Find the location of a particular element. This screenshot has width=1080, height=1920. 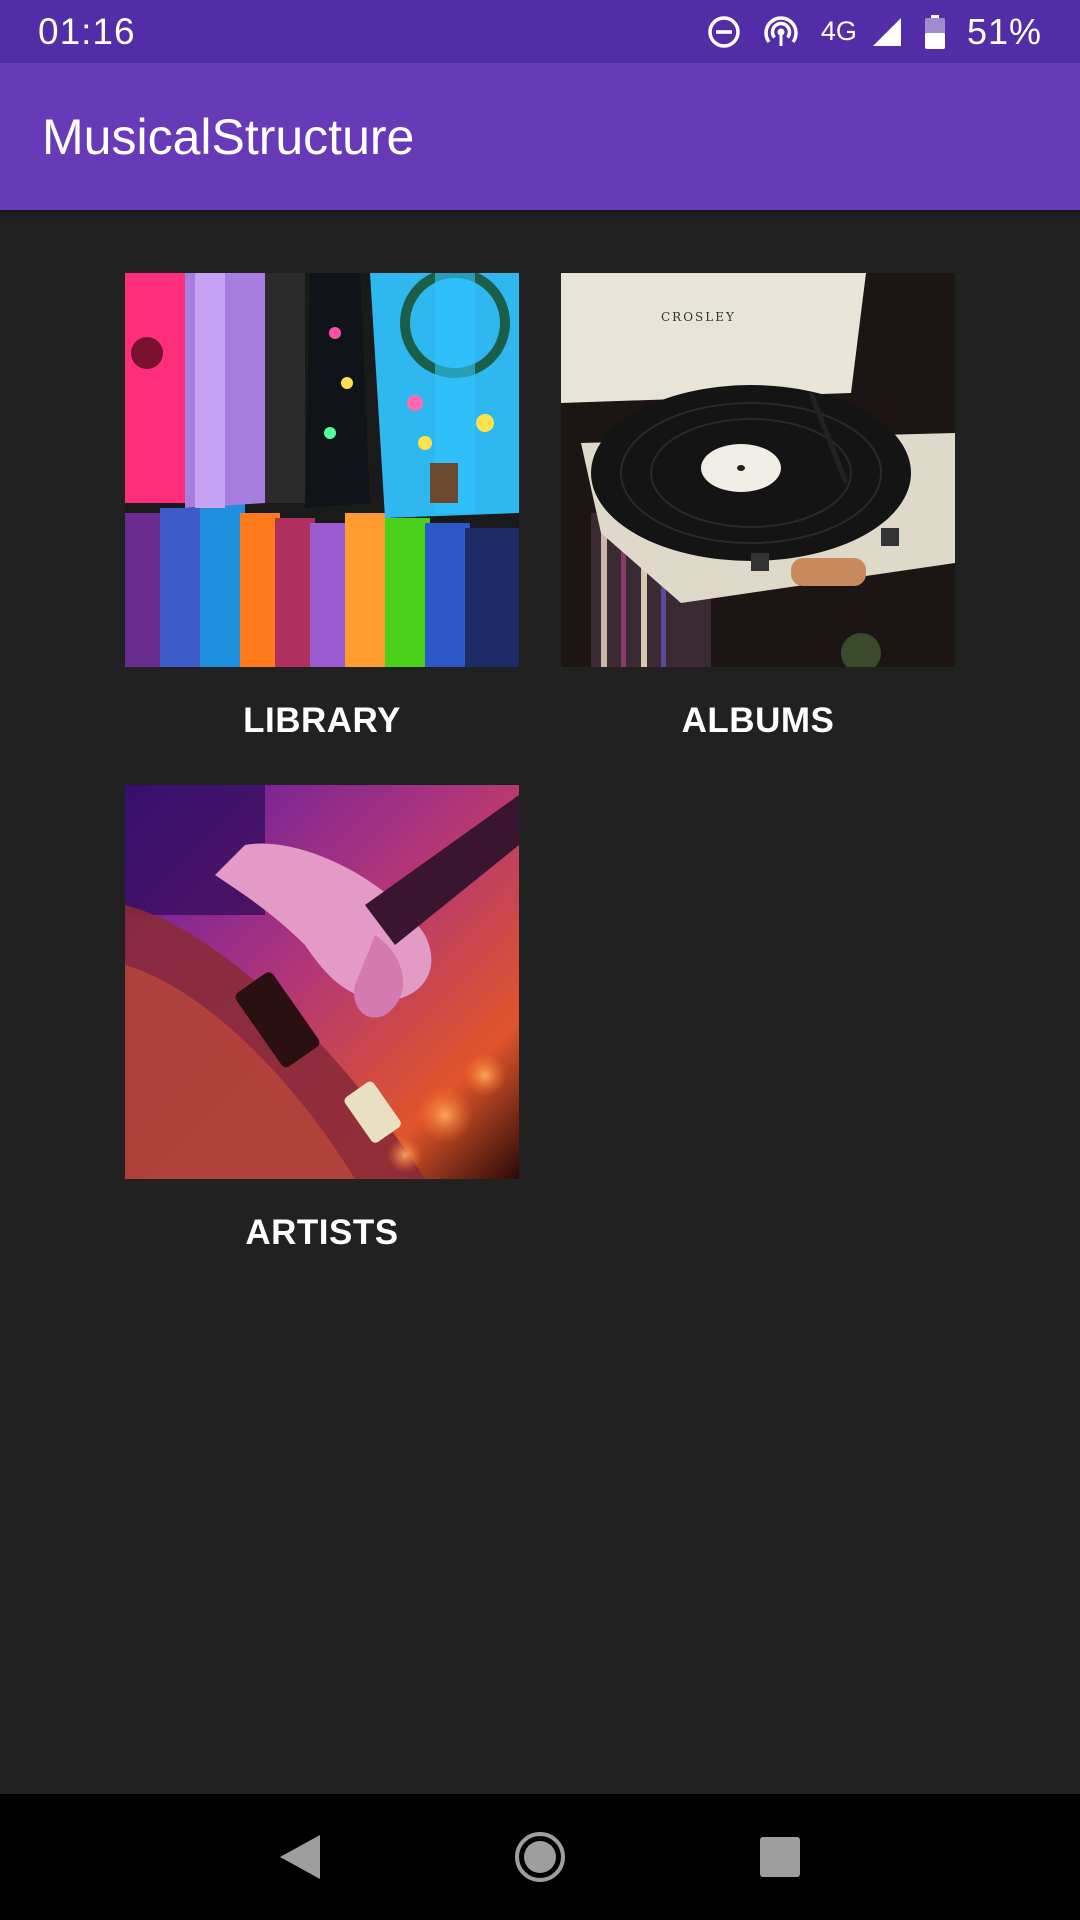

hotspot-icon is located at coordinates (781, 32).